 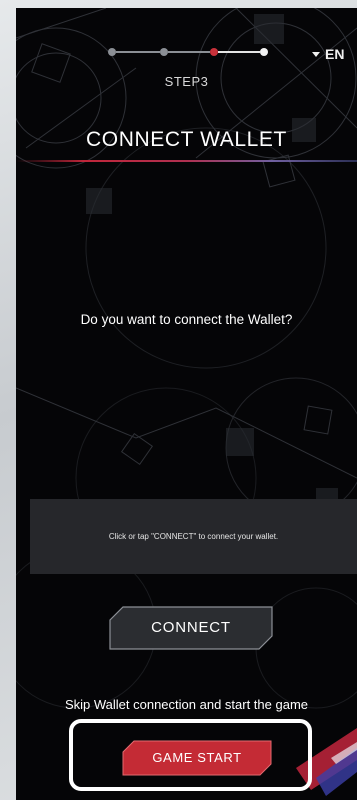 What do you see at coordinates (186, 81) in the screenshot?
I see `step-label: STEP3` at bounding box center [186, 81].